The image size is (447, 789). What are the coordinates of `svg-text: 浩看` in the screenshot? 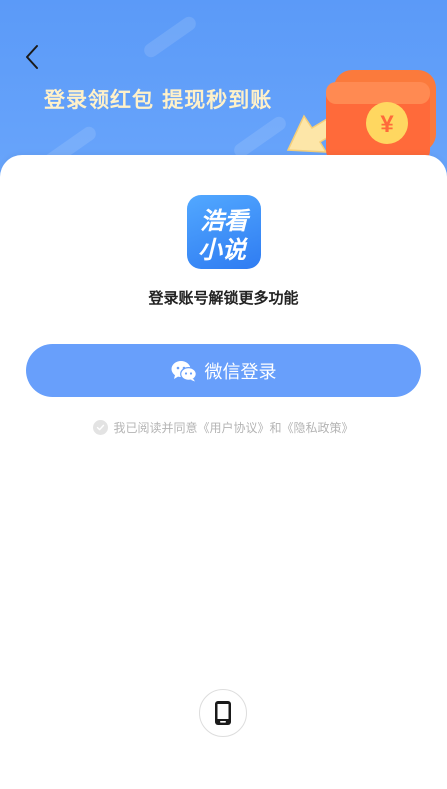 It's located at (225, 221).